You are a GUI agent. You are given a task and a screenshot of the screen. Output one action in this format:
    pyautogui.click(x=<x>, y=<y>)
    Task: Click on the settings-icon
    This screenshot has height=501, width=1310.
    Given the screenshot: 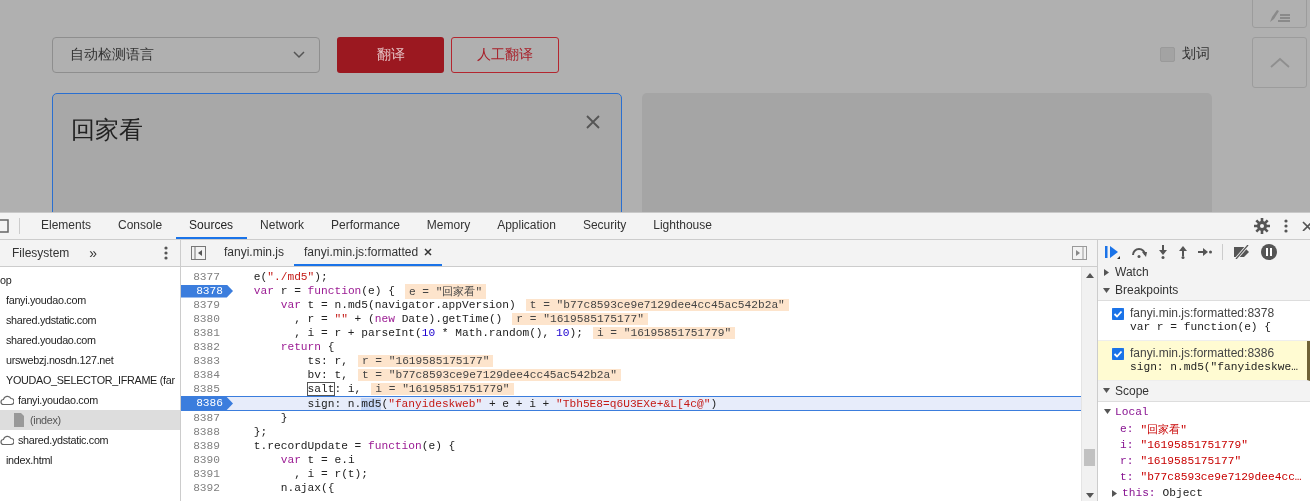 What is the action you would take?
    pyautogui.click(x=1262, y=226)
    